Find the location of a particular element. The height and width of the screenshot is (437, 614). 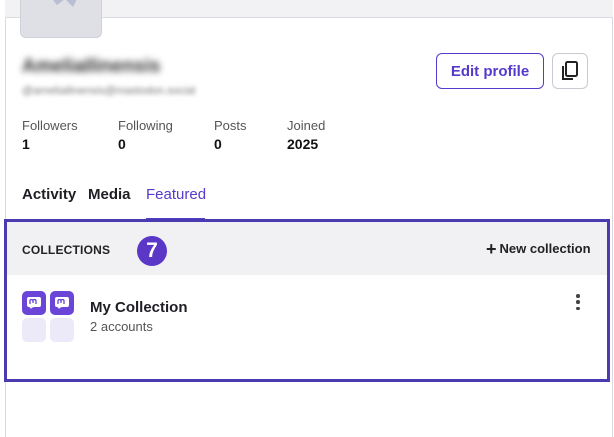

stat-posts: Posts 0 is located at coordinates (230, 135).